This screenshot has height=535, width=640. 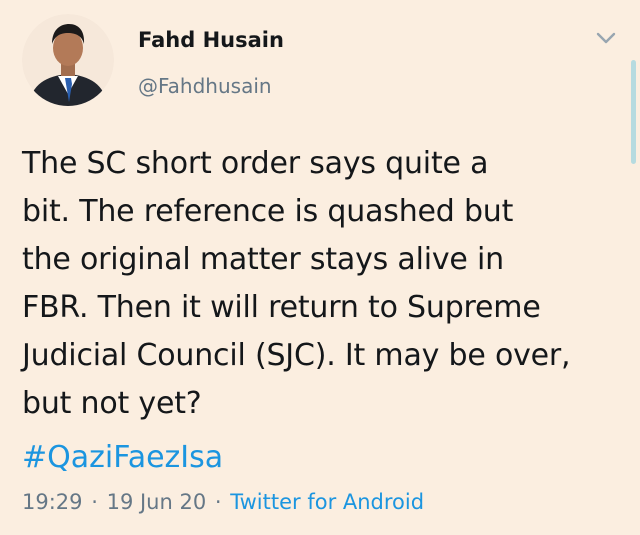 I want to click on tweet-text-line: bit. The reference is quashed but, so click(x=268, y=211).